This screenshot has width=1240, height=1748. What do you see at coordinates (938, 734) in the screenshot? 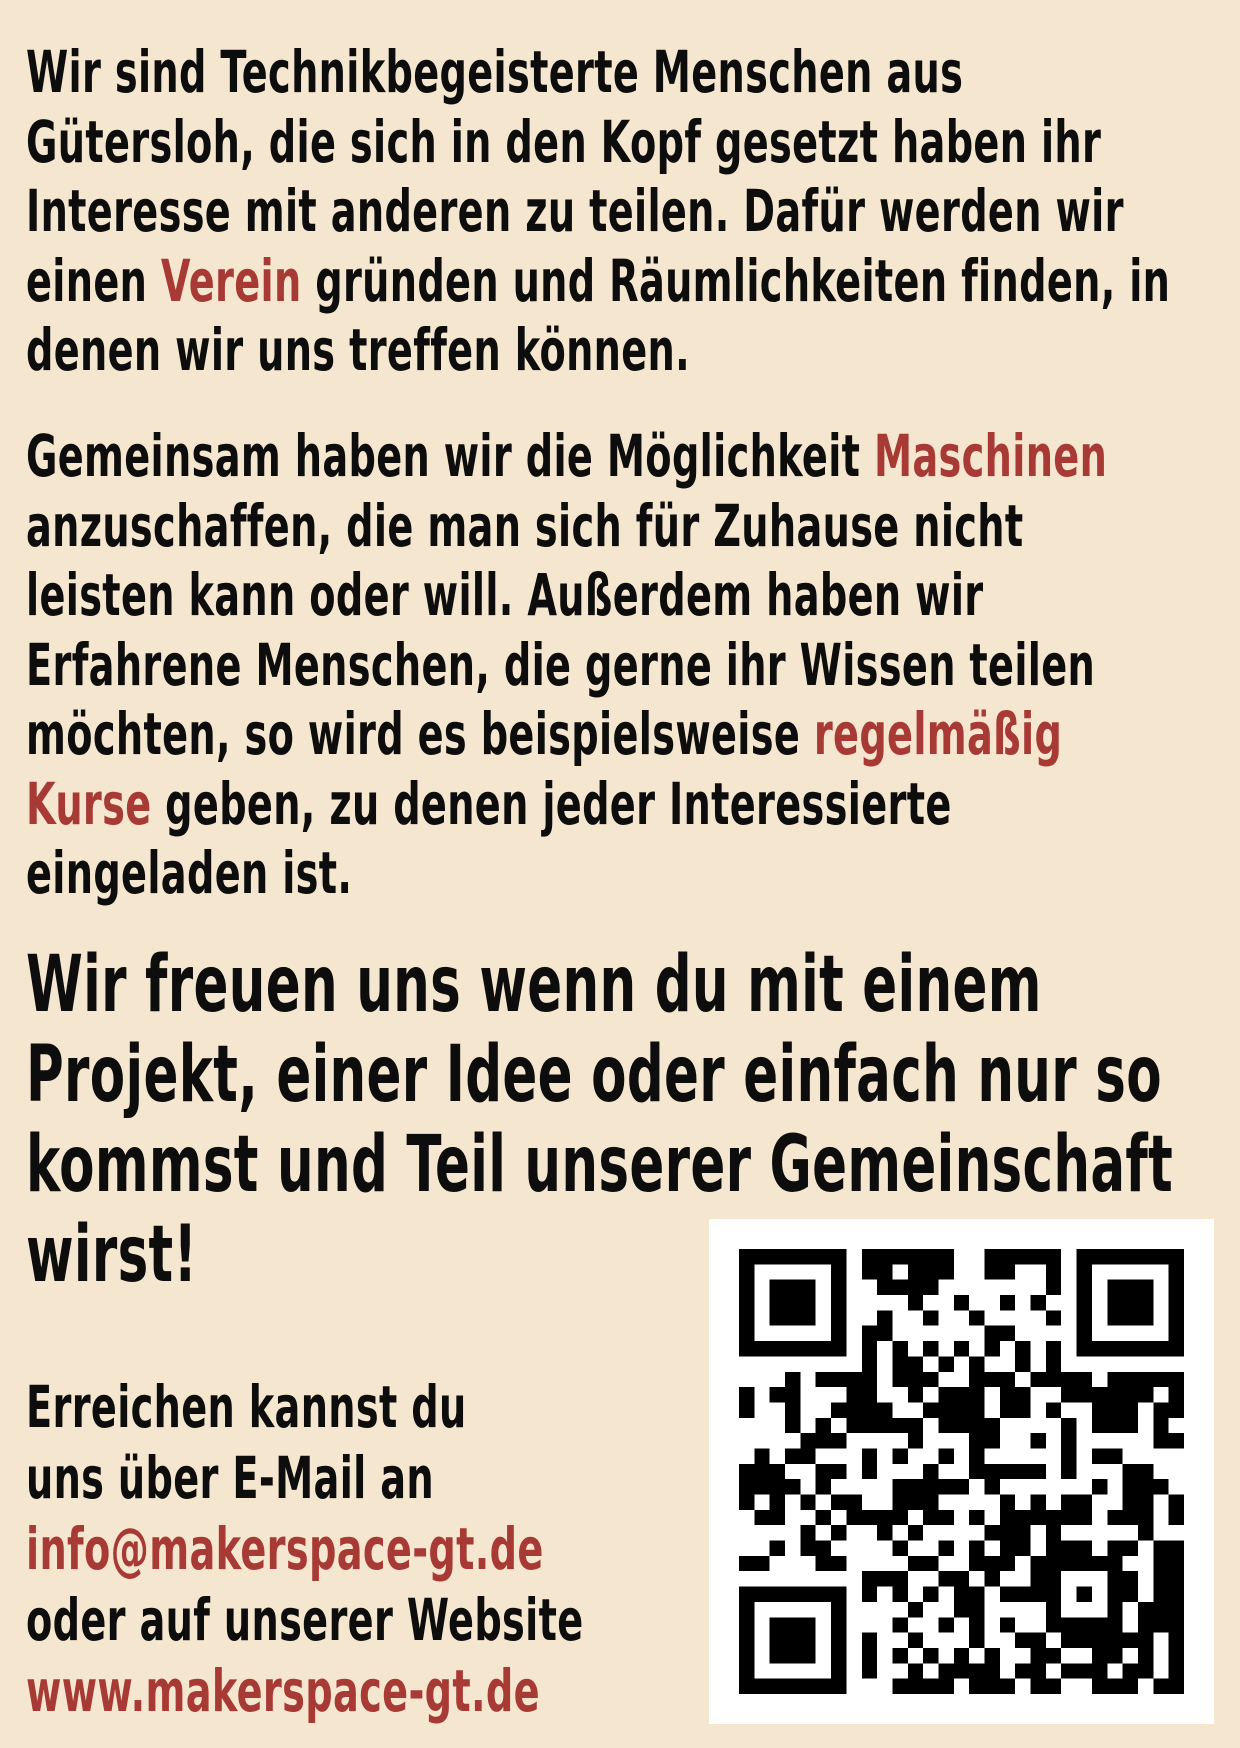
I see `highlight-regelmaessig: regelmäßig` at bounding box center [938, 734].